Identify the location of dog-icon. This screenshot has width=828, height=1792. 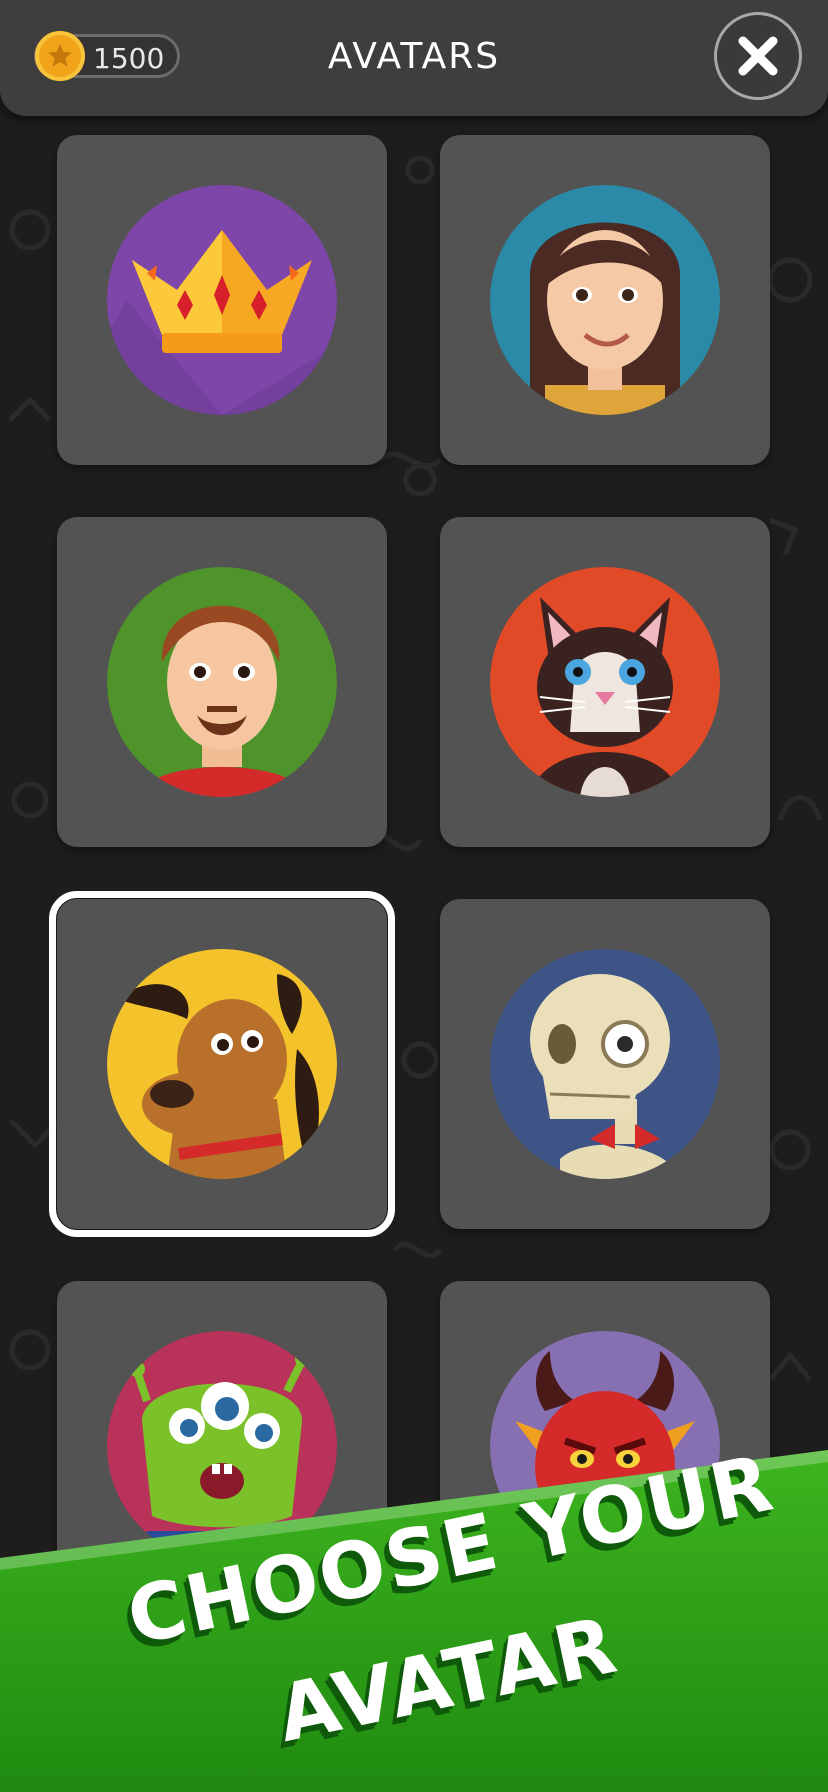
(222, 1064).